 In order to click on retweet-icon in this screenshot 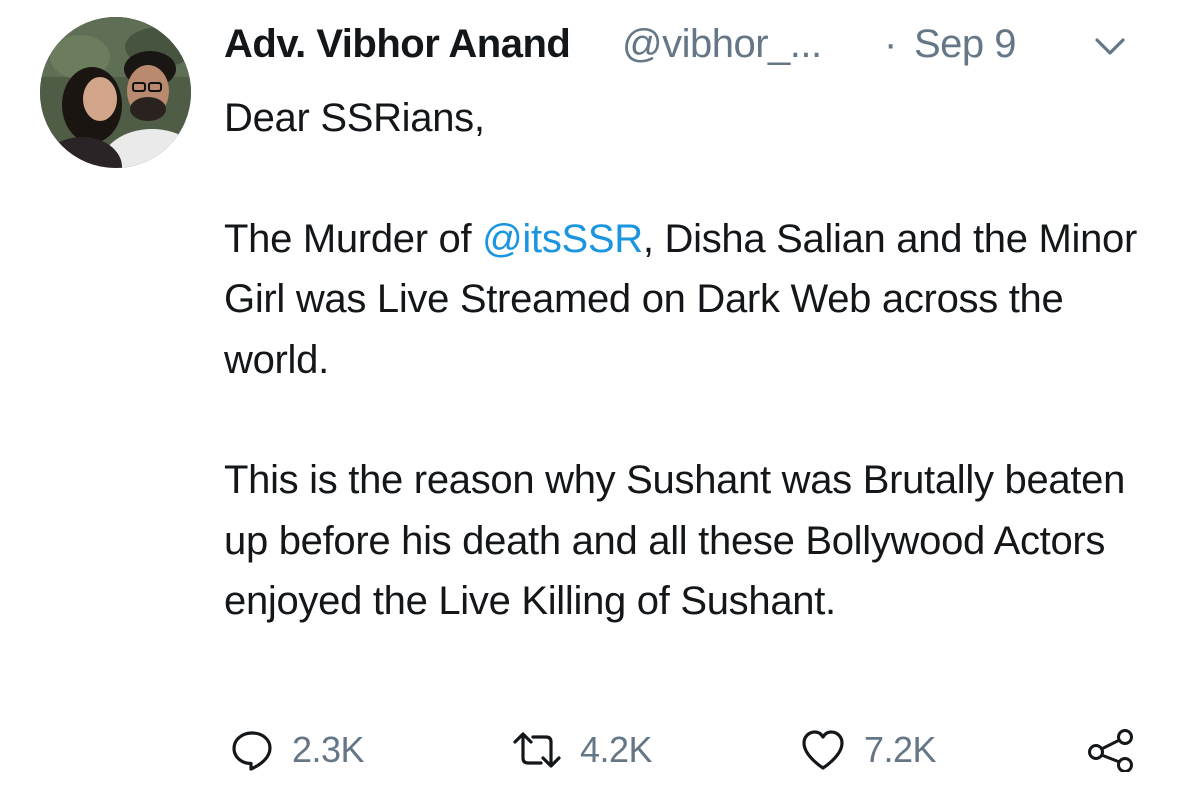, I will do `click(537, 750)`.